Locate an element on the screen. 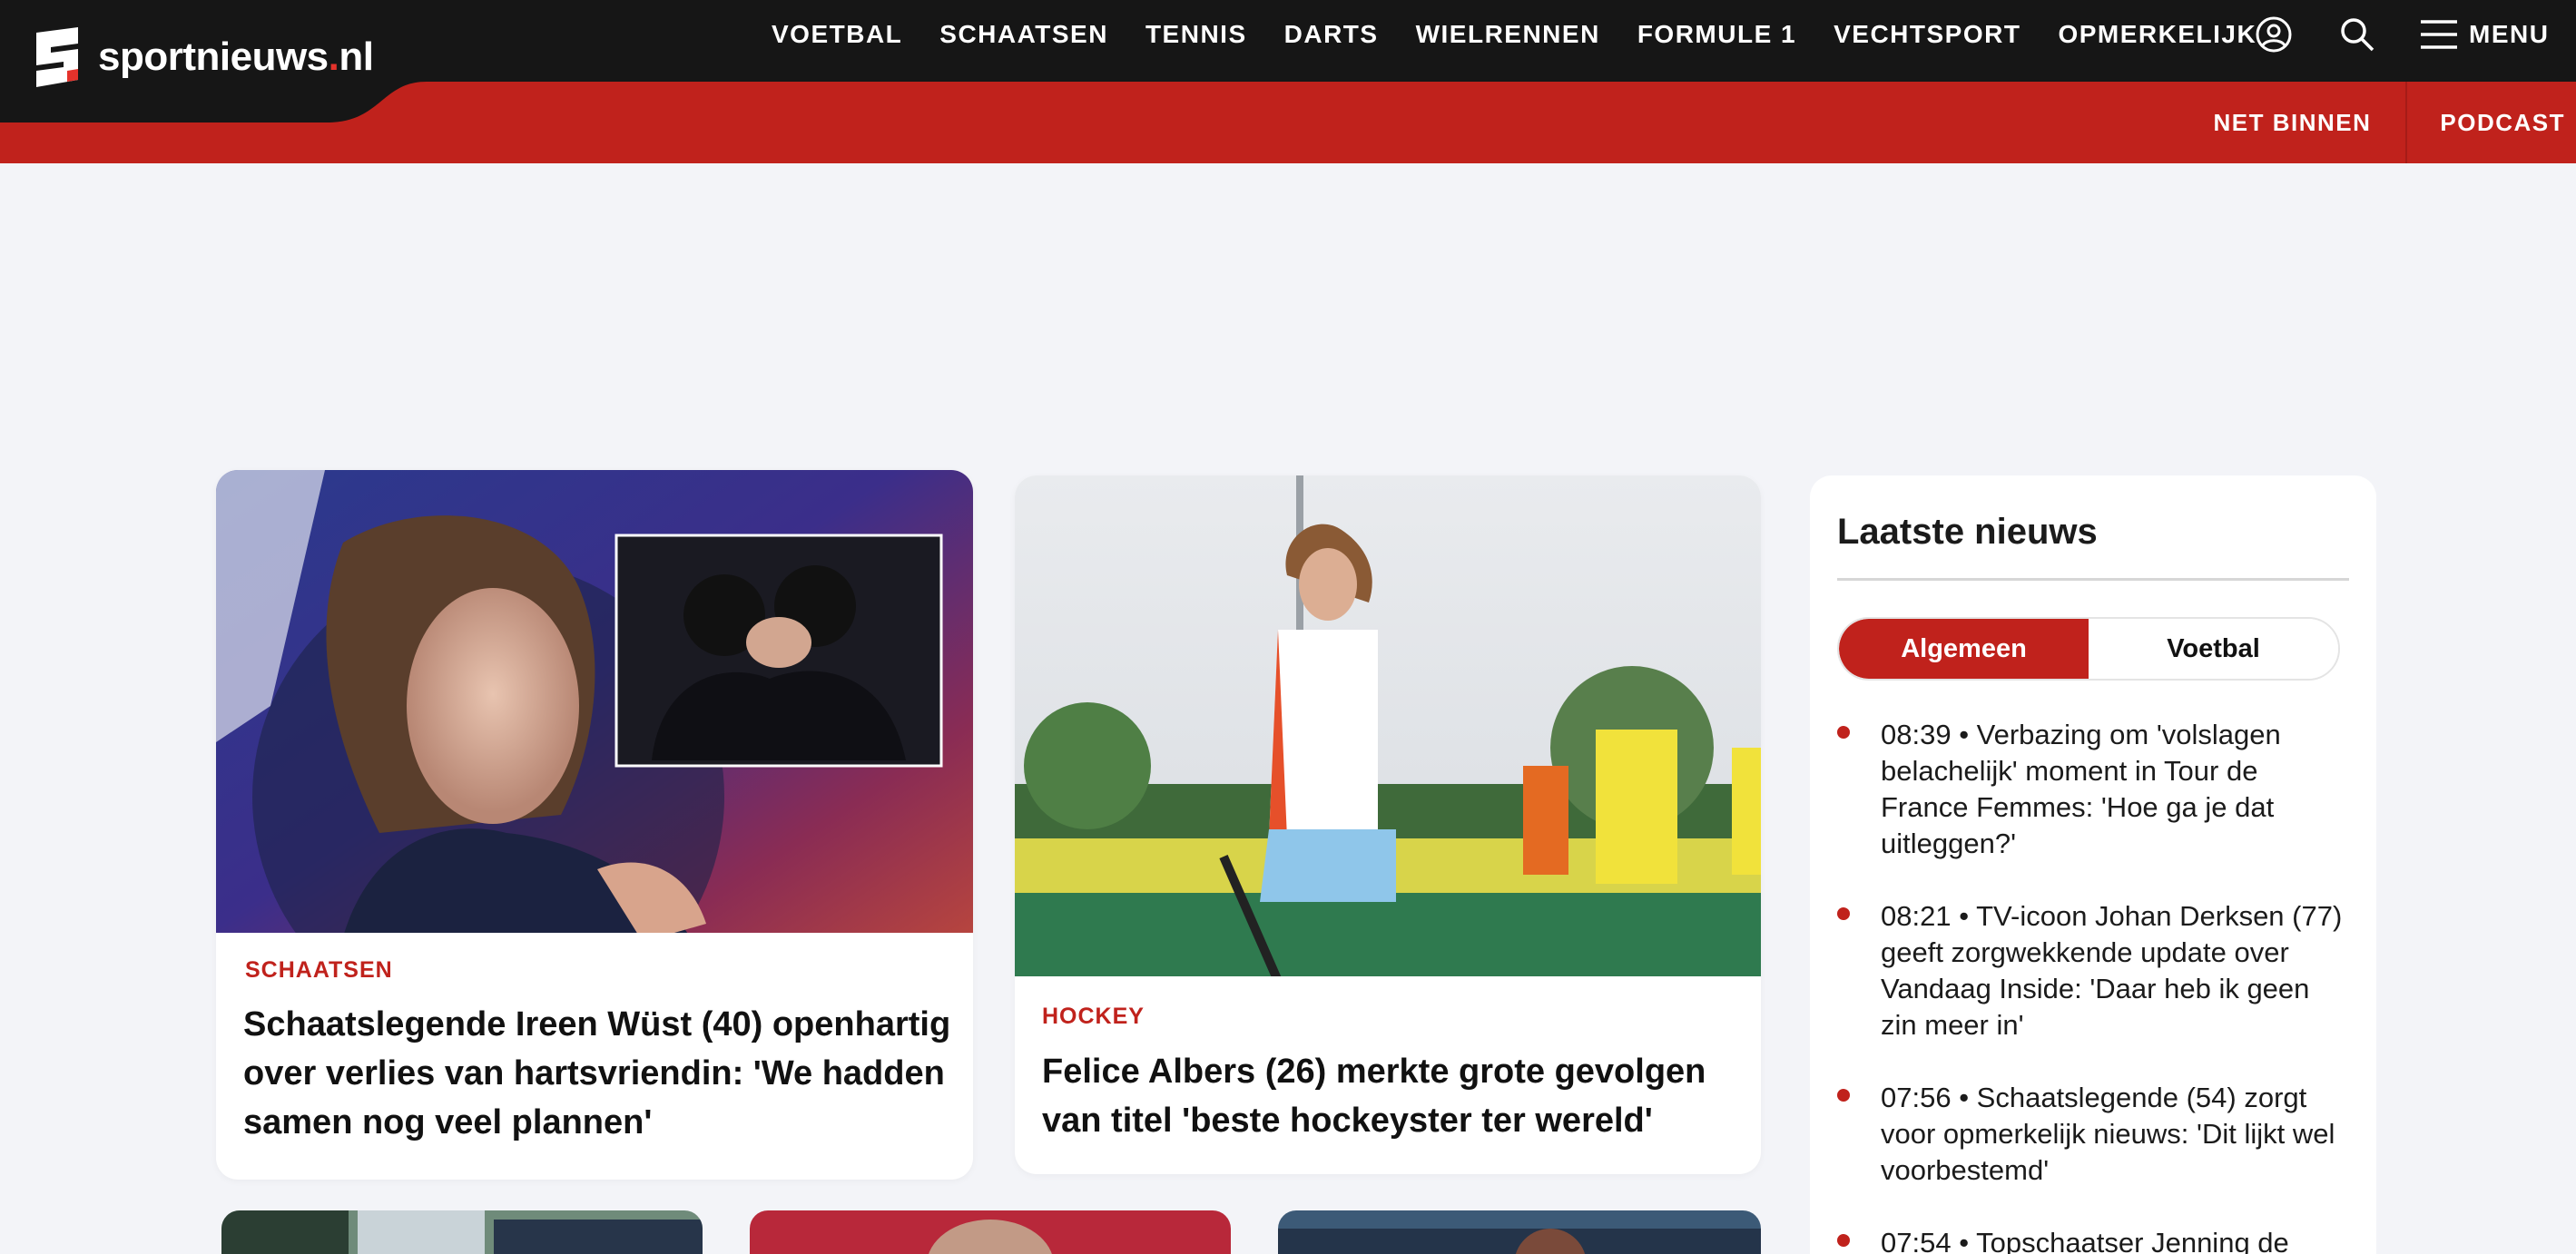 This screenshot has height=1254, width=2576. site-logo: sportnieuws.nl is located at coordinates (200, 58).